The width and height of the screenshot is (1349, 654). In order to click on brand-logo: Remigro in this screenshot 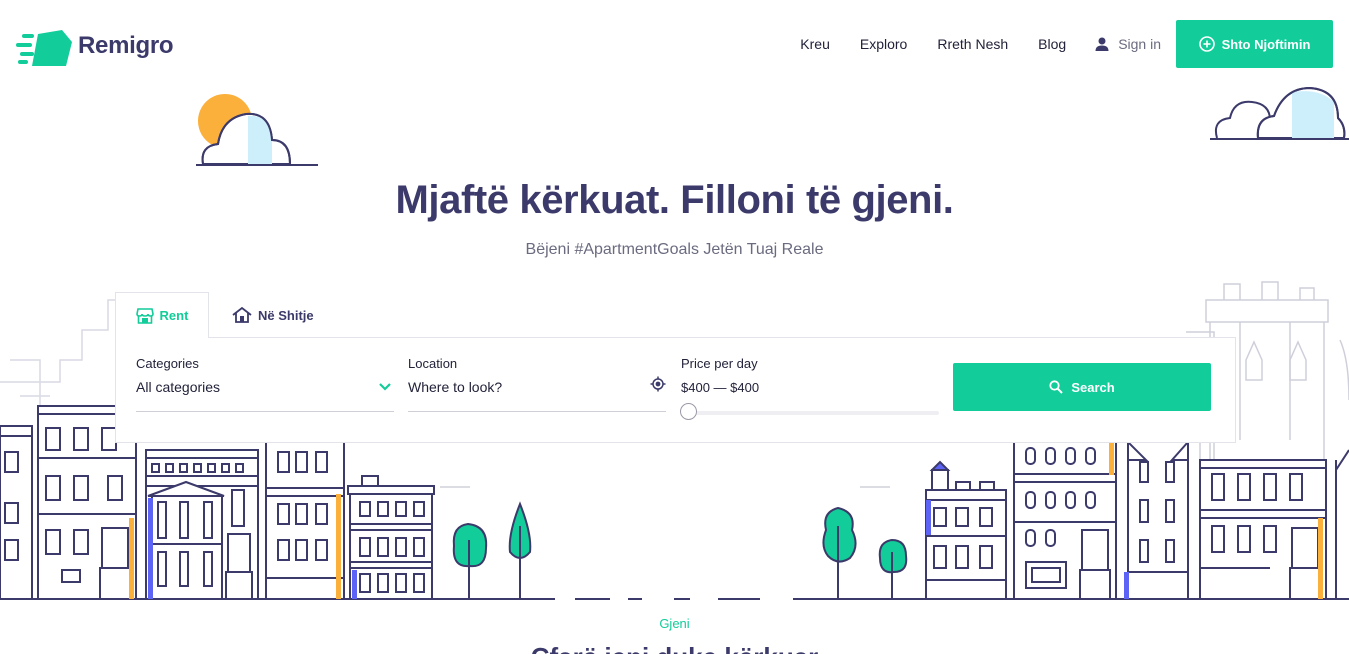, I will do `click(95, 46)`.